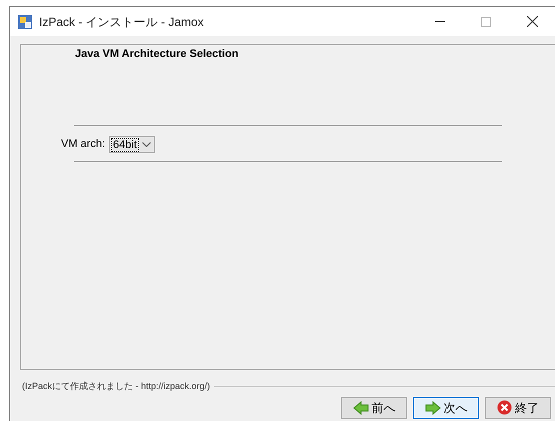 The width and height of the screenshot is (555, 421). Describe the element at coordinates (486, 21) in the screenshot. I see `maximize-icon` at that location.